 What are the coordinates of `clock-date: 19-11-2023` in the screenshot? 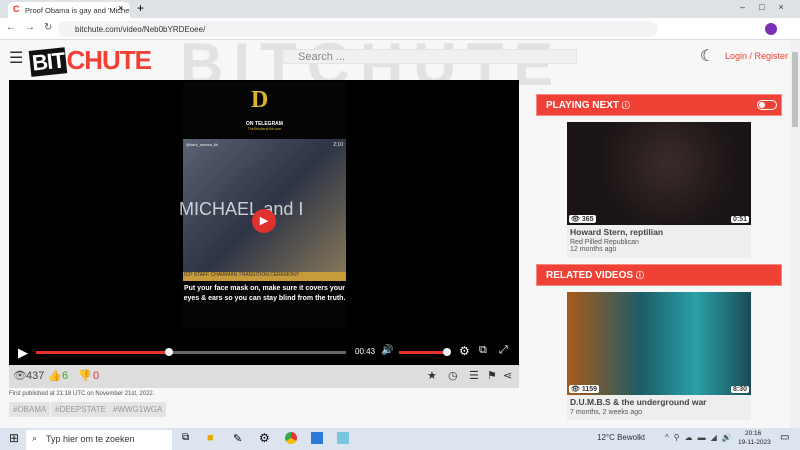 It's located at (754, 442).